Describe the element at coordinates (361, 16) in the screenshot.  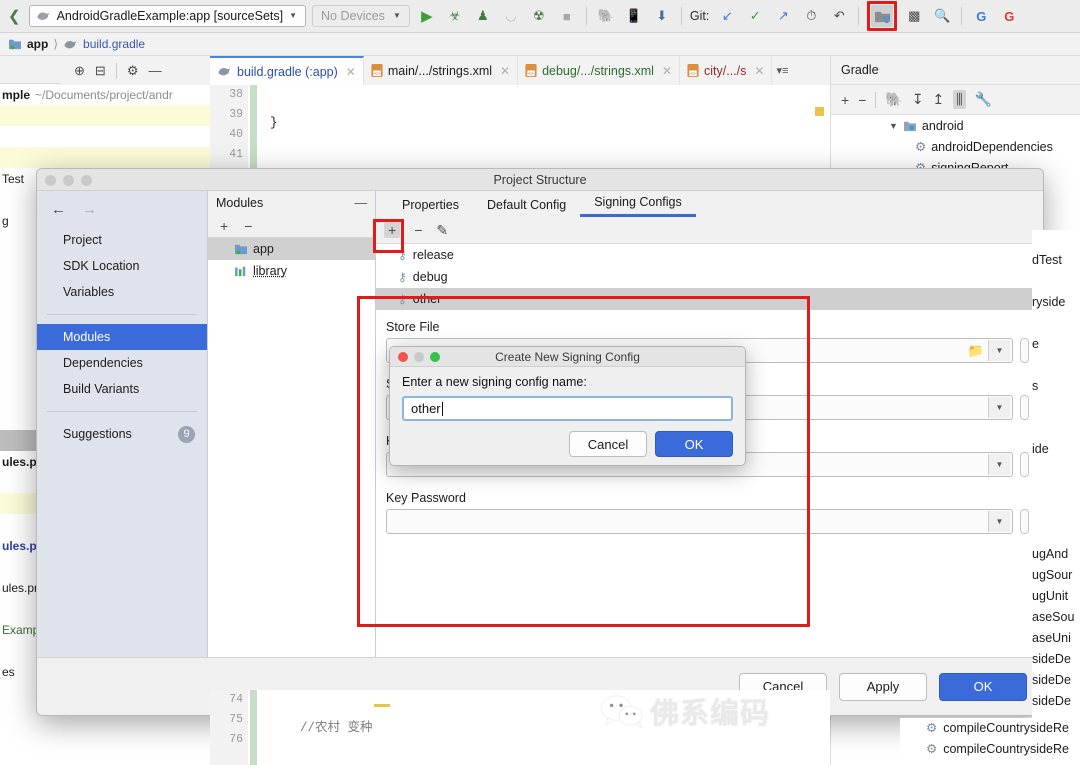
I see `device-selector: No Devices ▼` at that location.